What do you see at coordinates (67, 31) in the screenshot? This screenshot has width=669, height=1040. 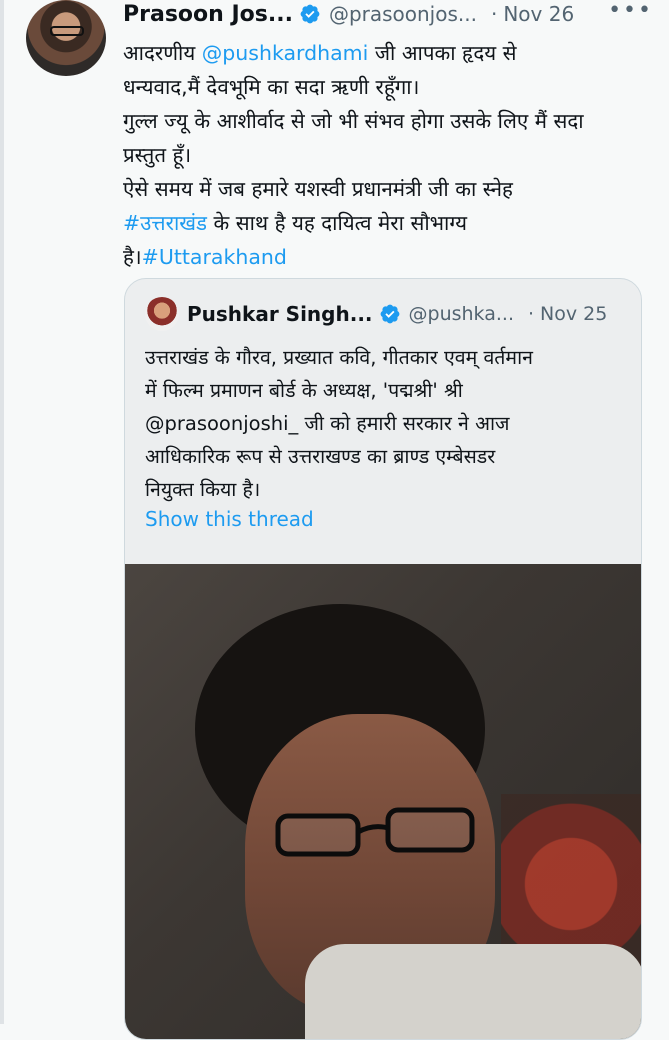 I see `avatar-glasses-detail` at bounding box center [67, 31].